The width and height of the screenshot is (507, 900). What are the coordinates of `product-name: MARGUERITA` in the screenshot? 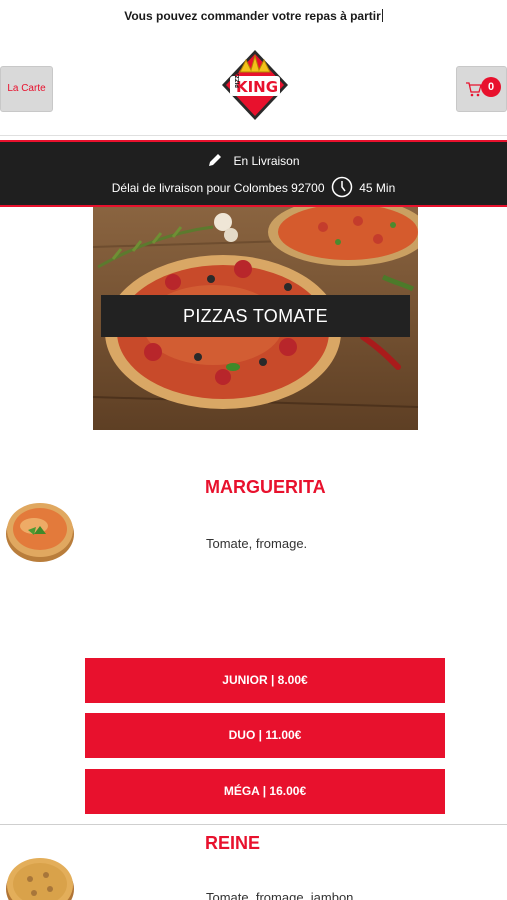 It's located at (265, 487).